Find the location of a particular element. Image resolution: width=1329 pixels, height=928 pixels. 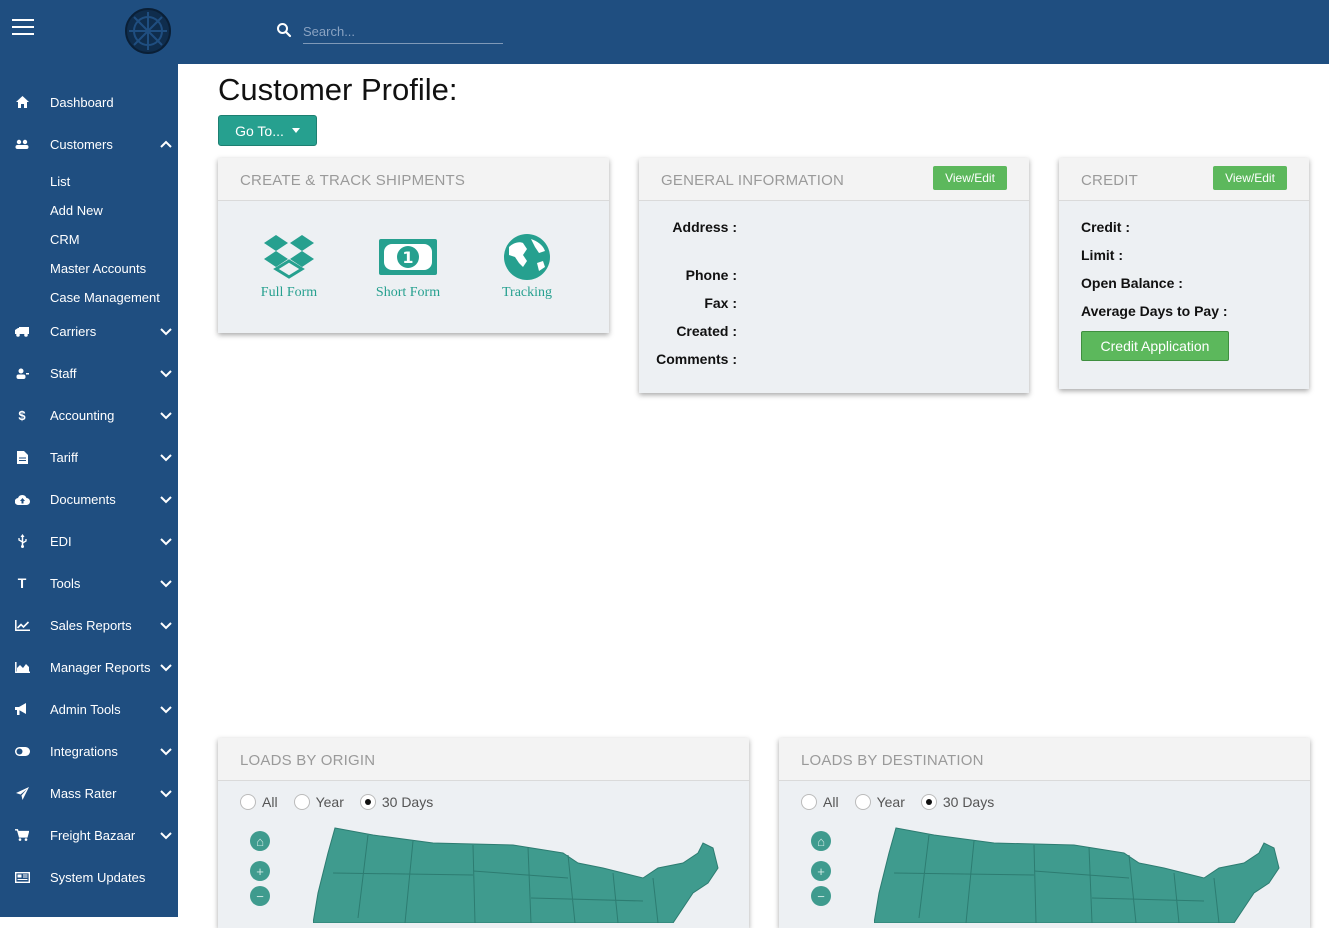

sidebar-item-label: Integrations is located at coordinates (84, 751).